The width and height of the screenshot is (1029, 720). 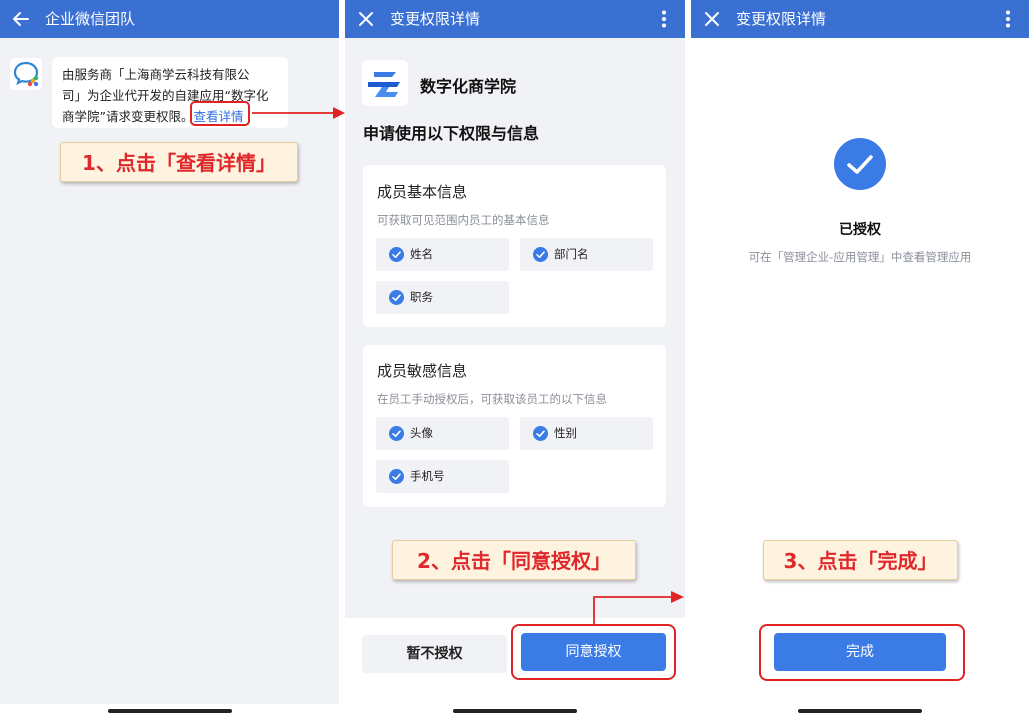 What do you see at coordinates (179, 162) in the screenshot?
I see `step1-callout: 1、点击「查看详情」` at bounding box center [179, 162].